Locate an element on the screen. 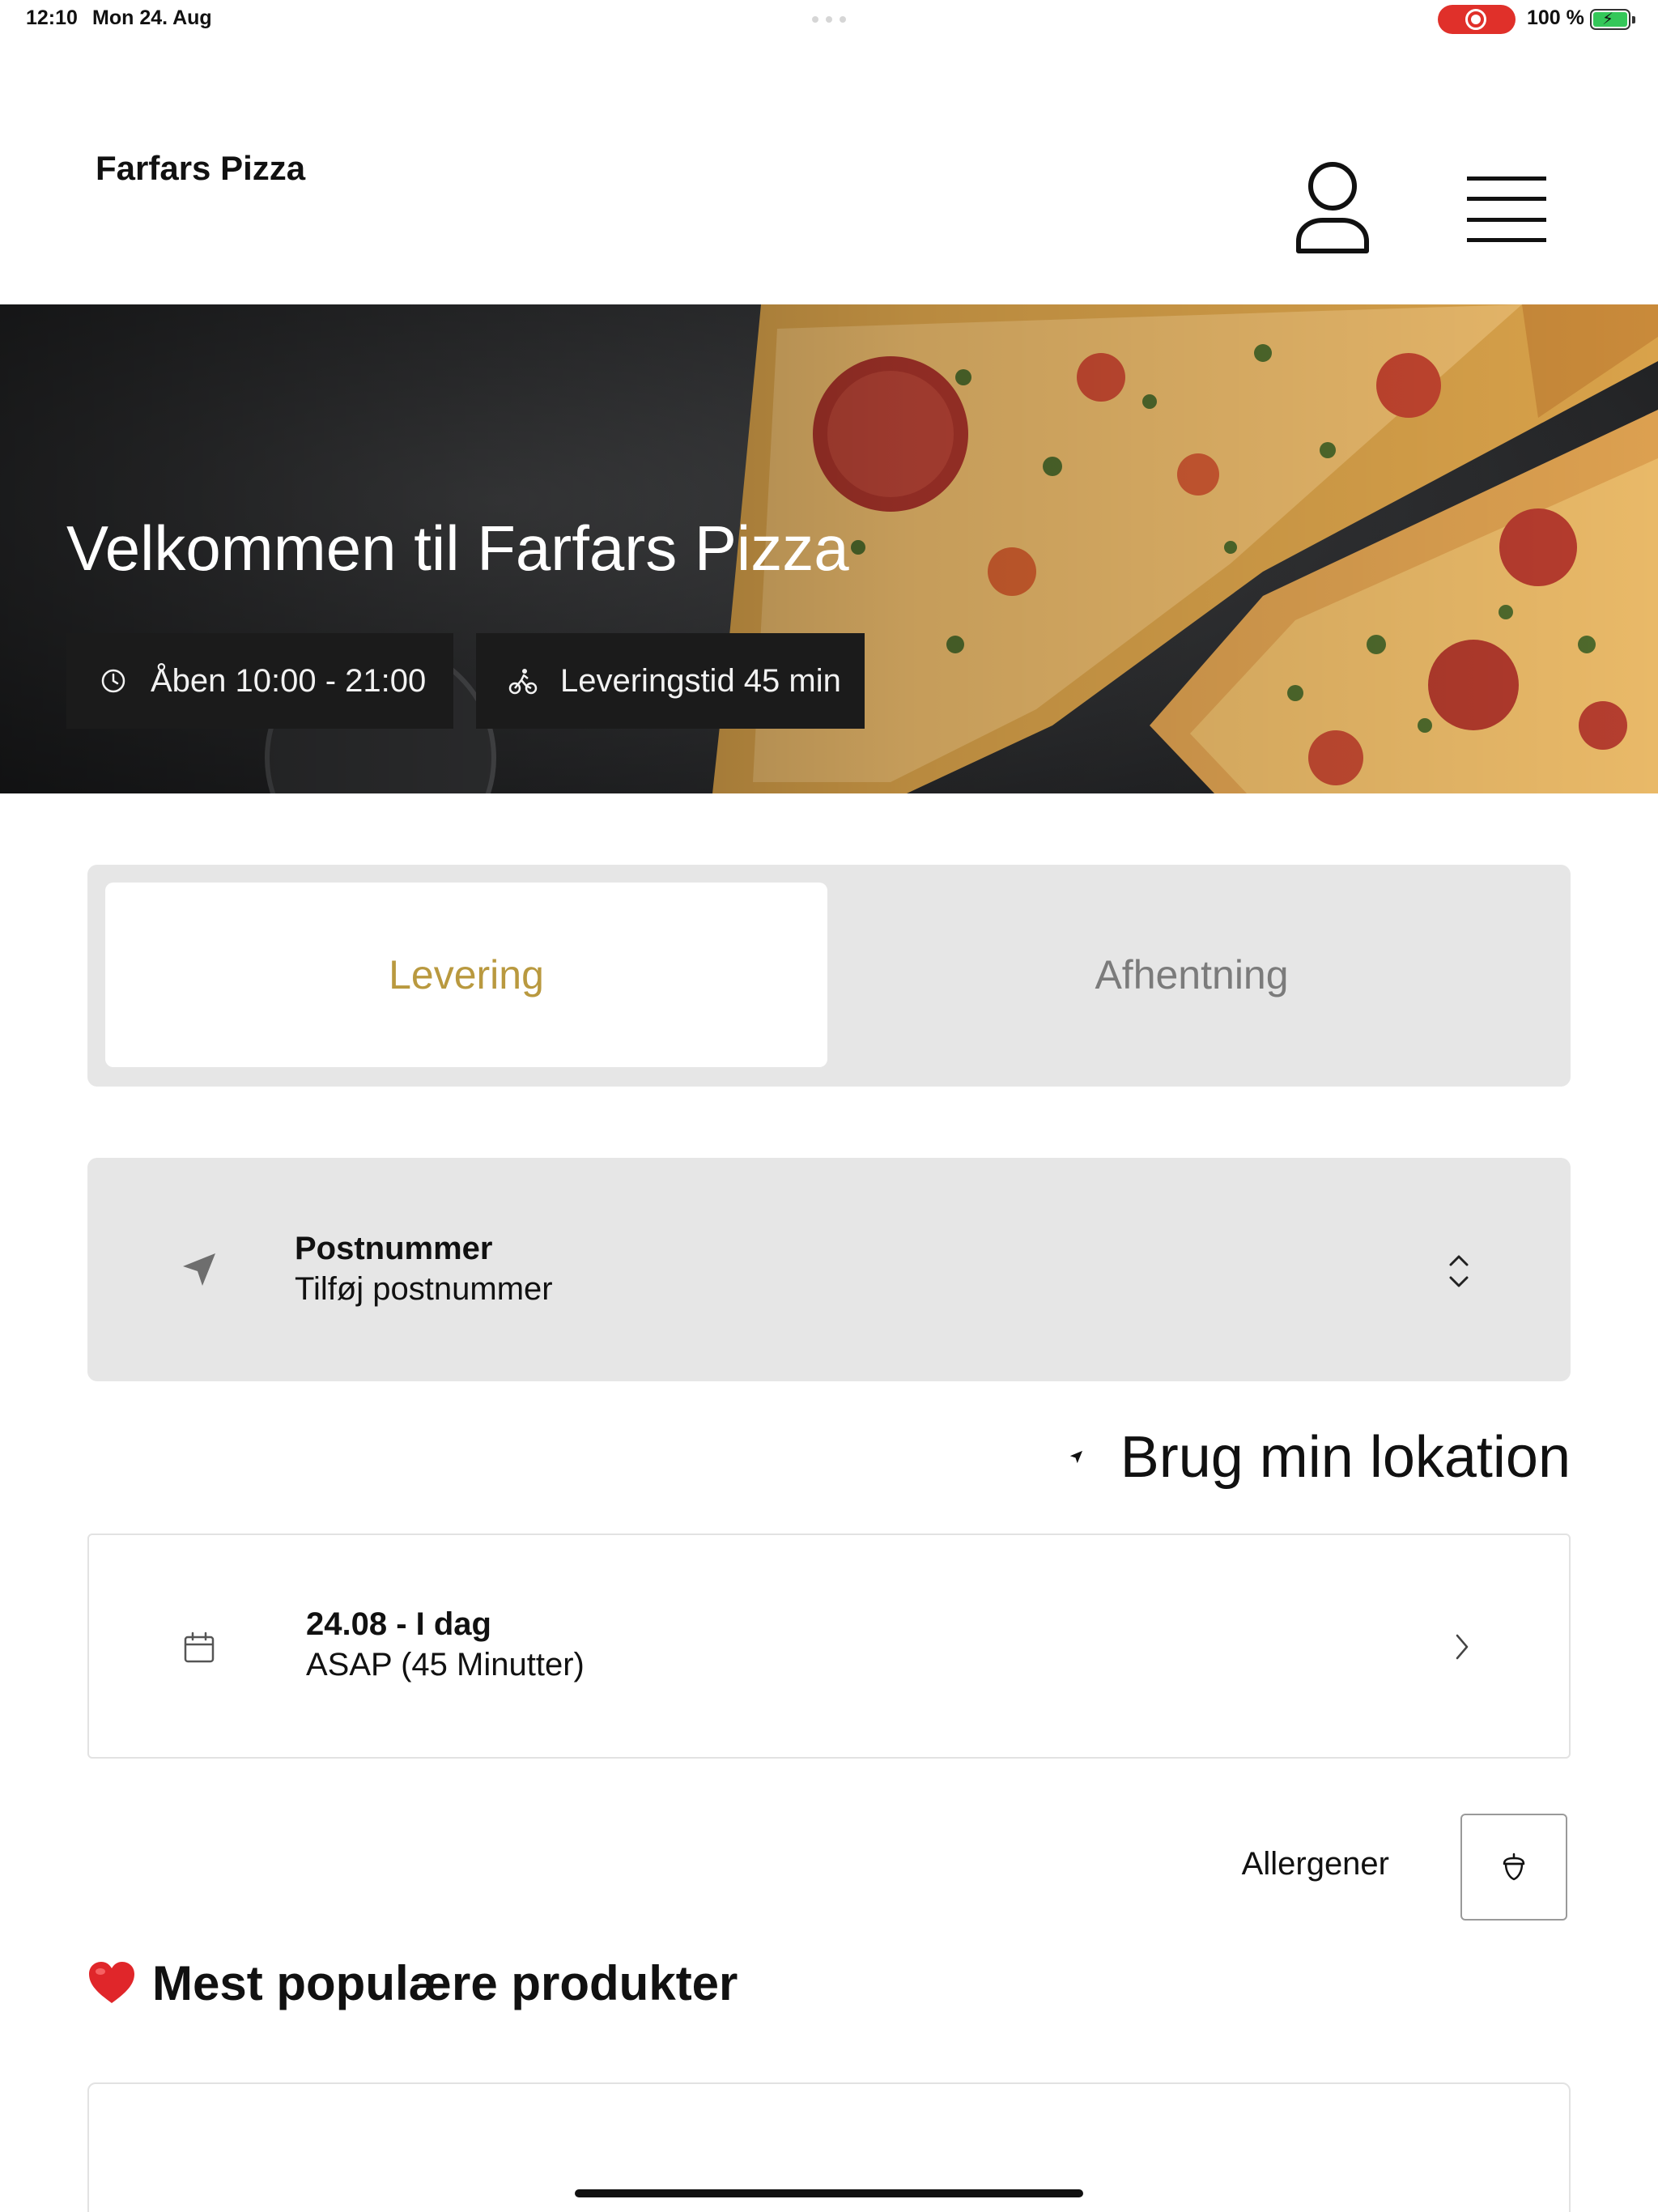  schedule-date: 24.08 - I dag is located at coordinates (398, 1624).